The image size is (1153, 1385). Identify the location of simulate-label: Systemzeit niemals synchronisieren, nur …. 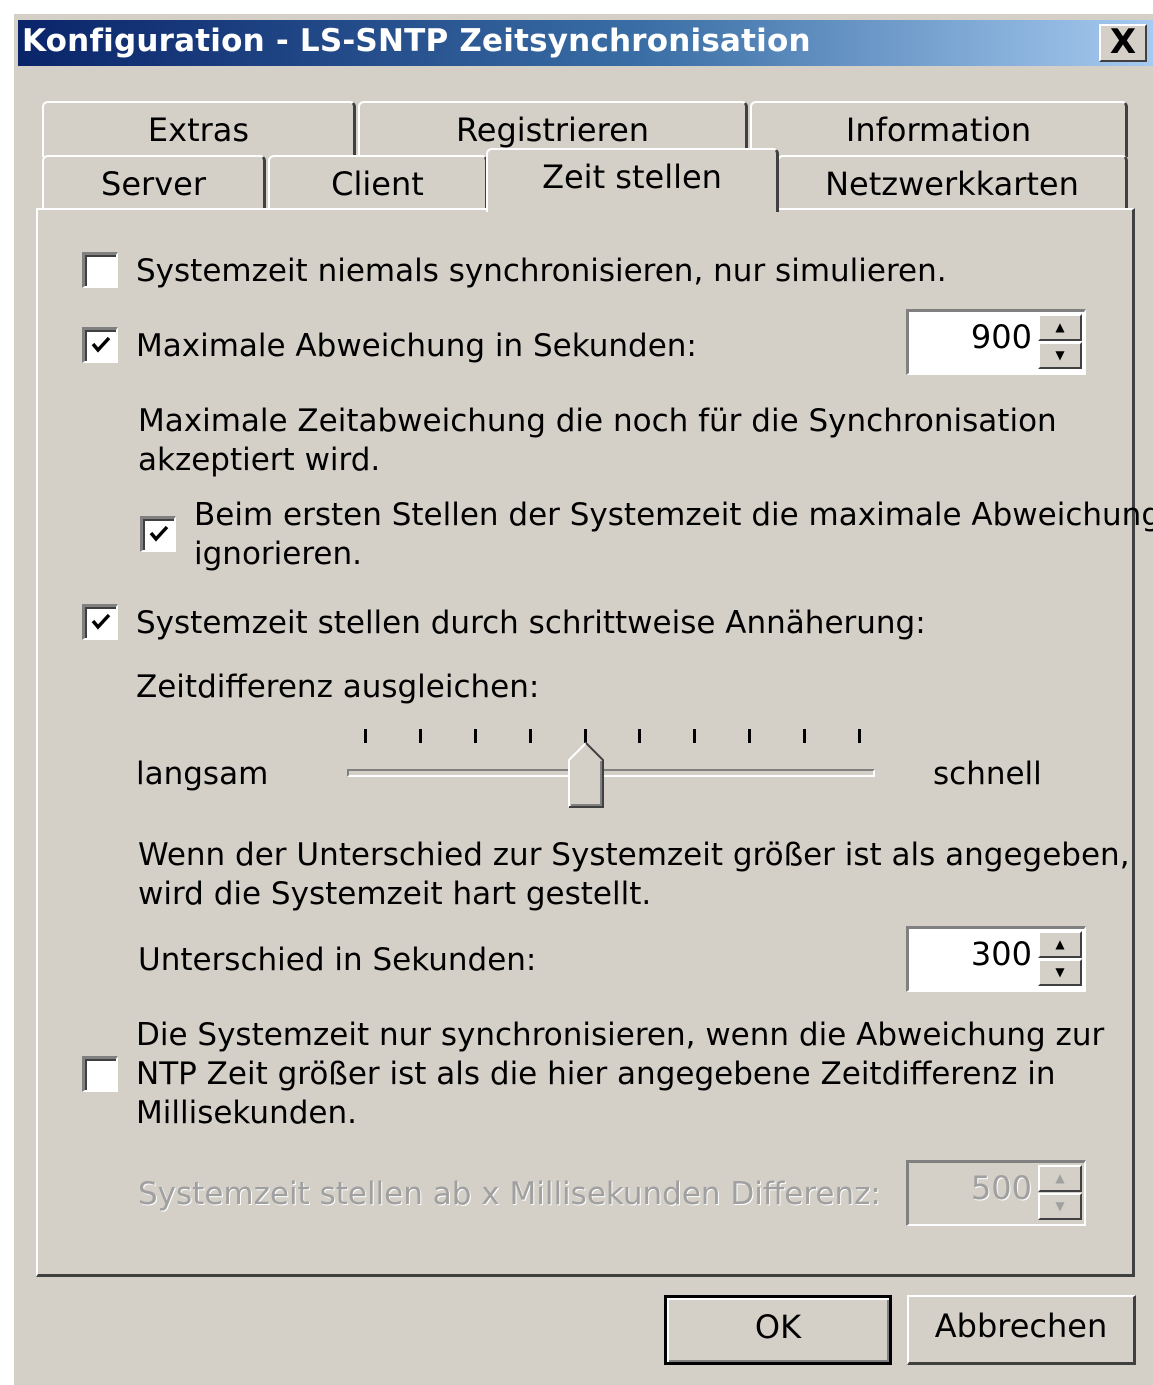
(541, 271).